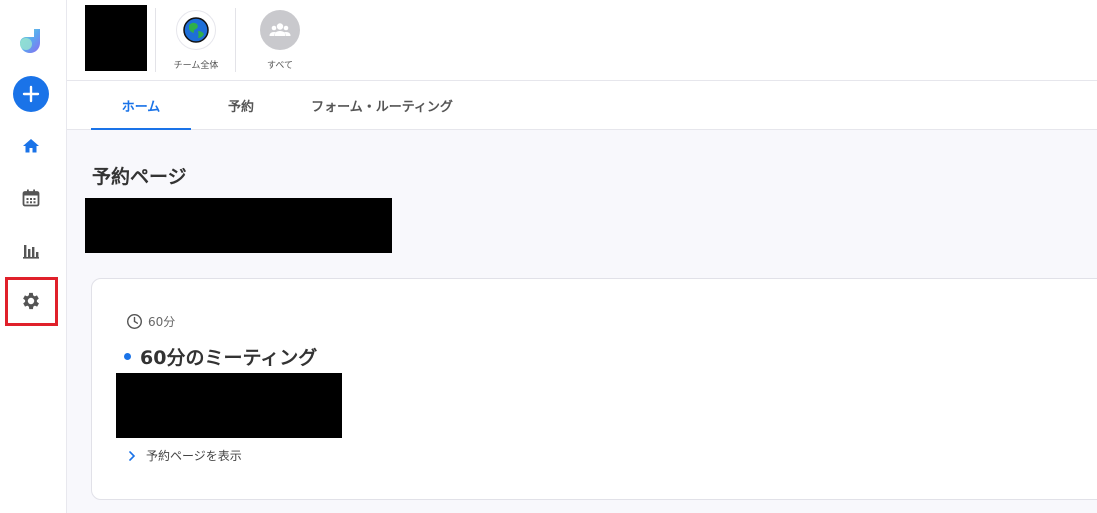 The image size is (1097, 513). Describe the element at coordinates (382, 105) in the screenshot. I see `tab-forms-routing: フォーム・ルーティング` at that location.